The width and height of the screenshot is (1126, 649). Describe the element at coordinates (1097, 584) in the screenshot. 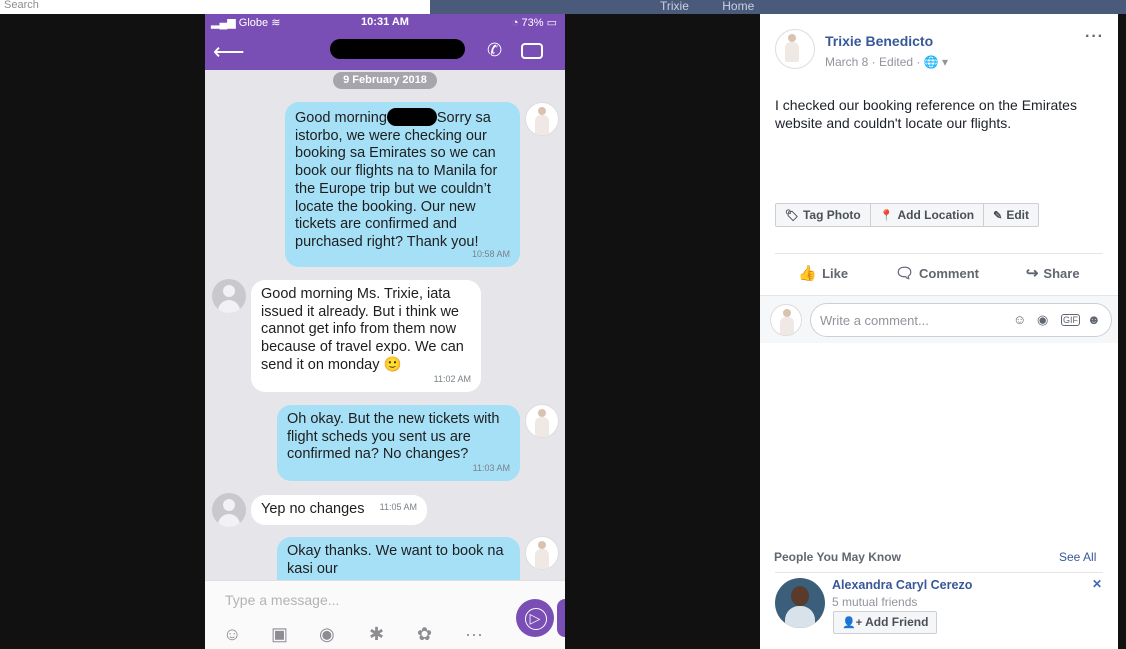

I see `close-icon: ✕` at that location.